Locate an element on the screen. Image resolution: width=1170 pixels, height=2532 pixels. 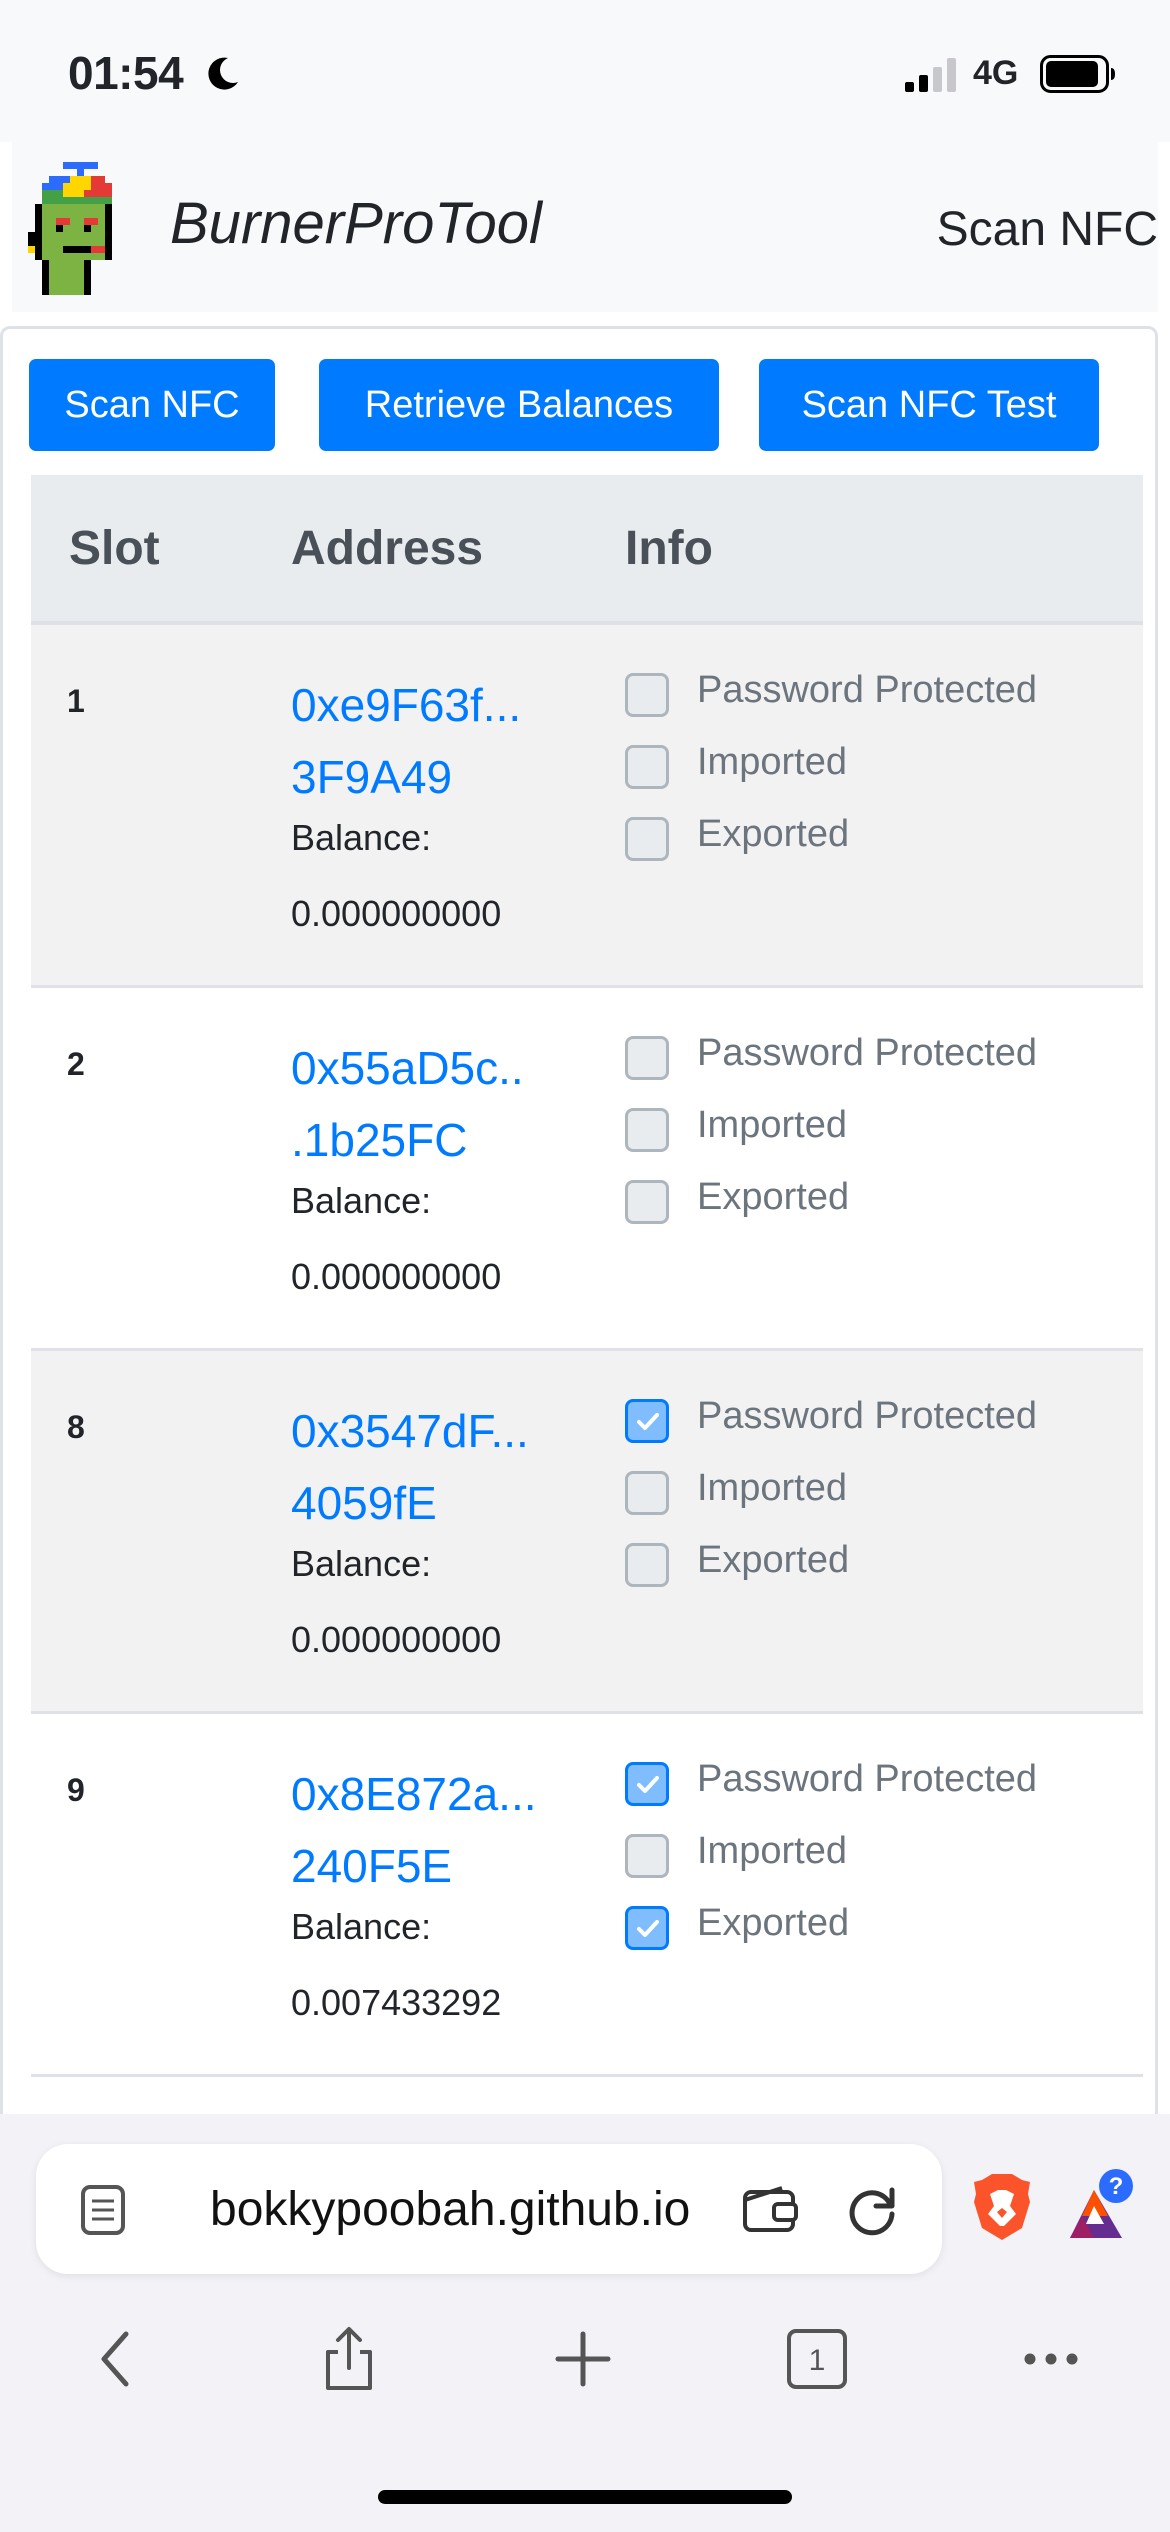
rewards-badge: ? is located at coordinates (1116, 2186).